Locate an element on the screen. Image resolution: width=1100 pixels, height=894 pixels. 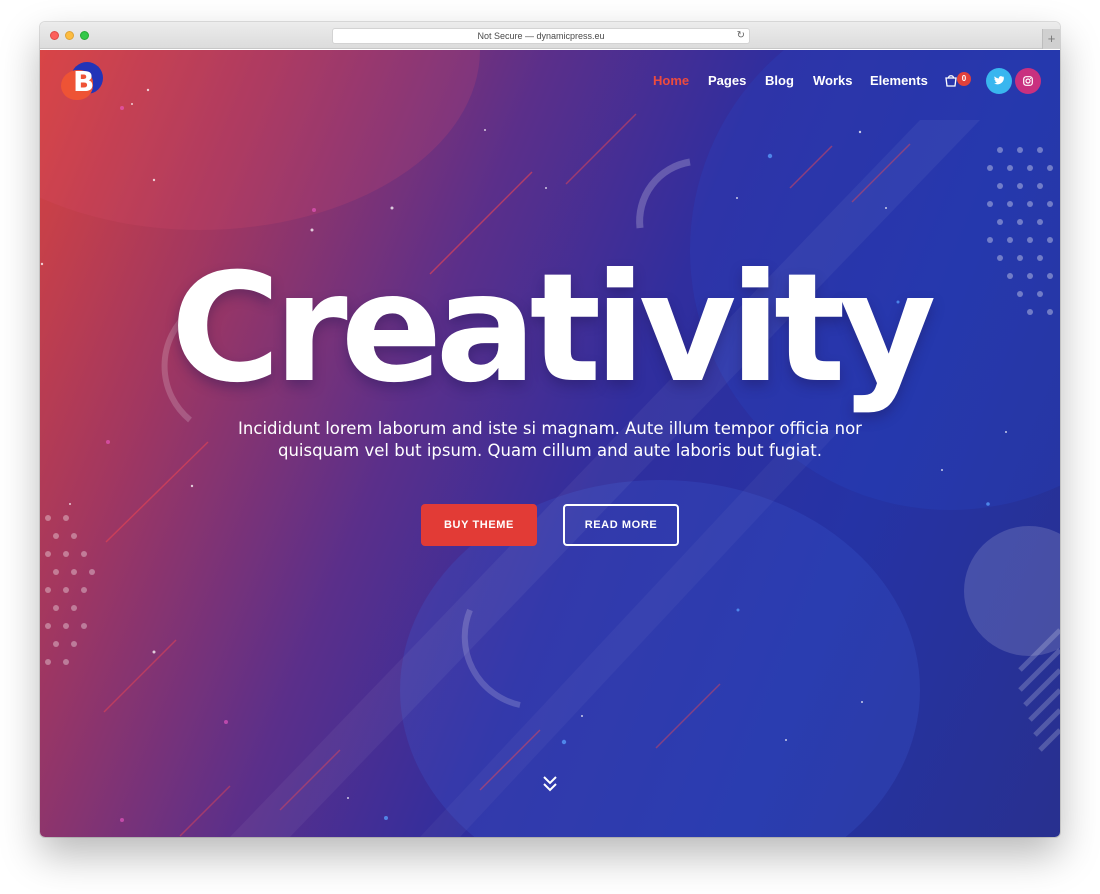
browser-titlebar: Not Secure — dynamicpress.eu ↻ + is located at coordinates (550, 35).